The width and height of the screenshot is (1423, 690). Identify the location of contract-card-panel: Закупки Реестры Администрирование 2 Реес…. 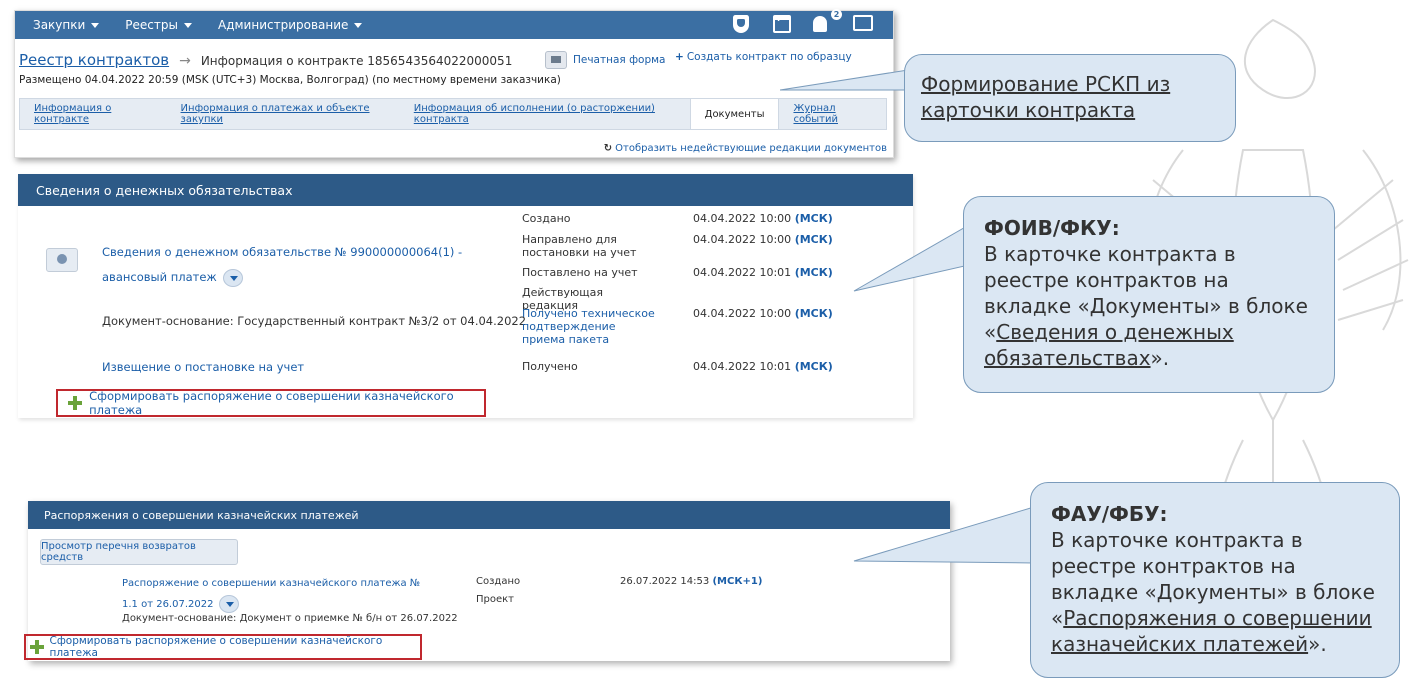
(454, 83).